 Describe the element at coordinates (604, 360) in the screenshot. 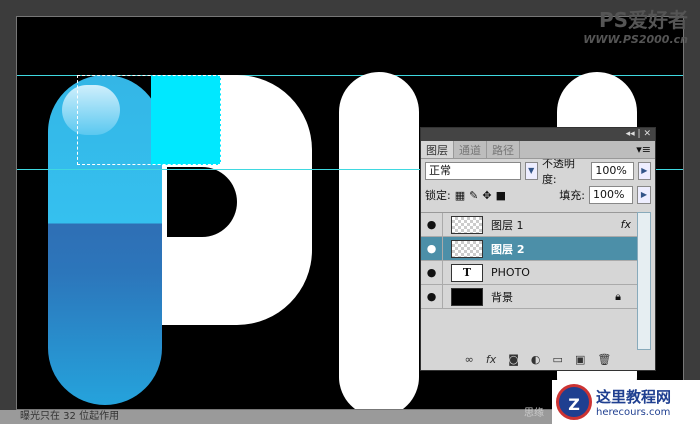

I see `trash-icon: 🗑︎` at that location.